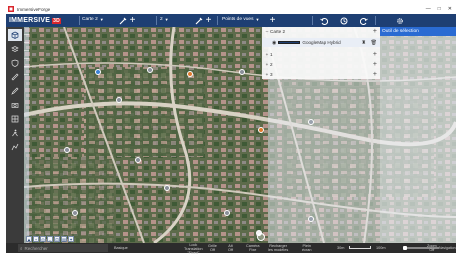  What do you see at coordinates (321, 74) in the screenshot?
I see `layer-group-row: + 3 +` at bounding box center [321, 74].